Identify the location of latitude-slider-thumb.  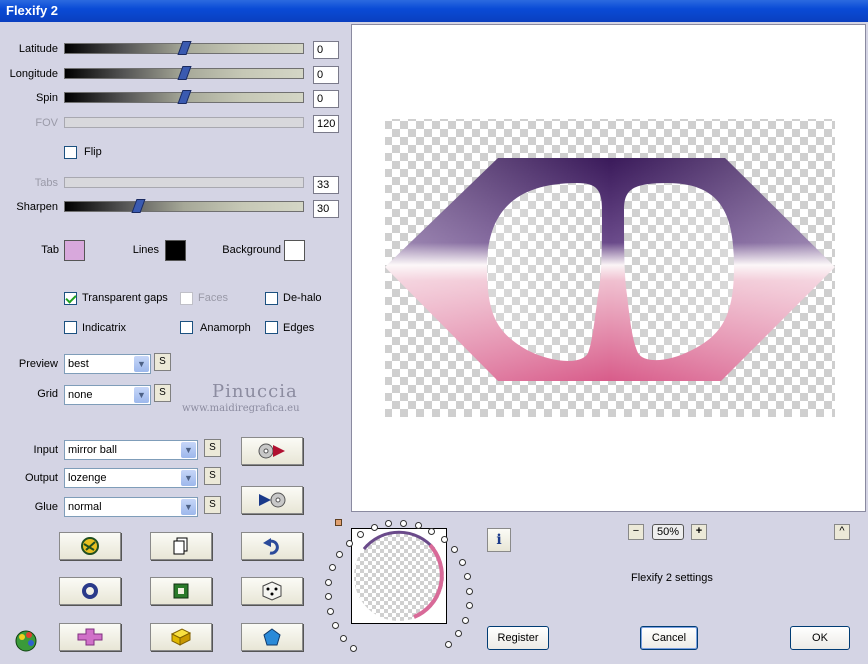
(184, 48).